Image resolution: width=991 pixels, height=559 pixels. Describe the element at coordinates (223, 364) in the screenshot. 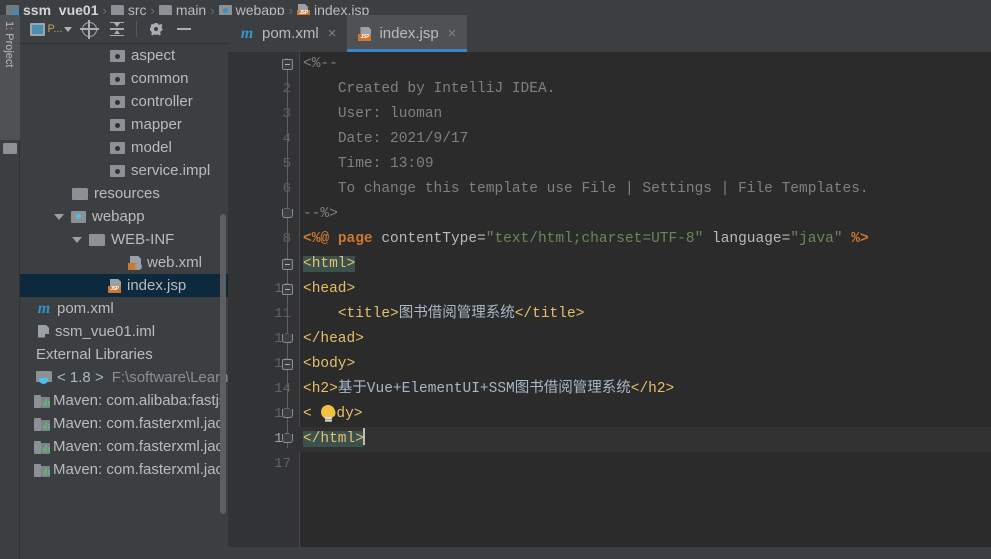

I see `project-tree-scrollbar` at that location.